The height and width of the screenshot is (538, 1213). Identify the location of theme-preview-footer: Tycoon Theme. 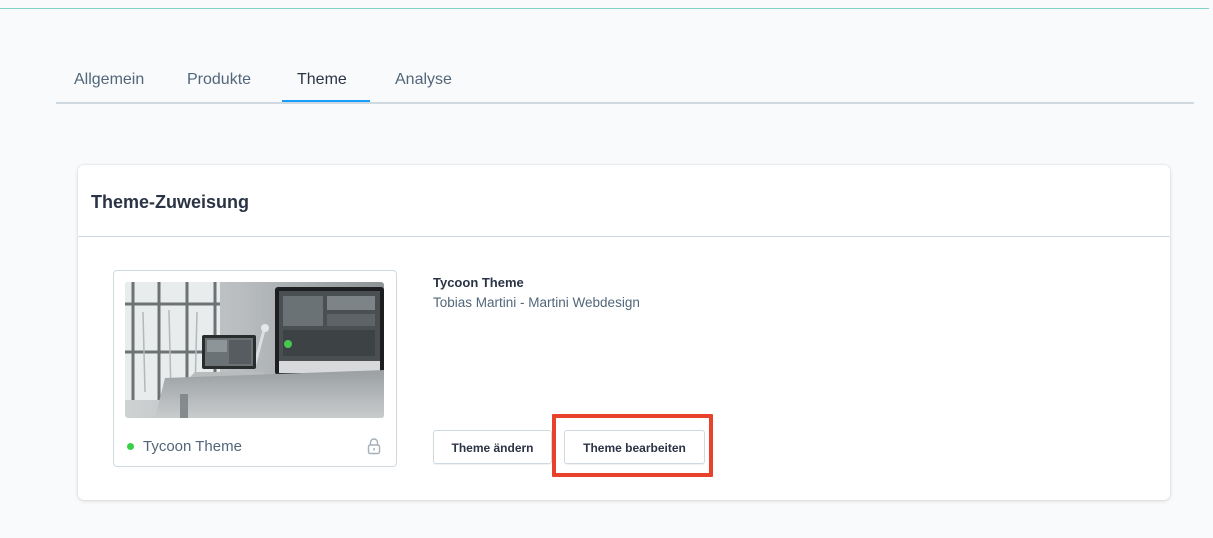
(255, 447).